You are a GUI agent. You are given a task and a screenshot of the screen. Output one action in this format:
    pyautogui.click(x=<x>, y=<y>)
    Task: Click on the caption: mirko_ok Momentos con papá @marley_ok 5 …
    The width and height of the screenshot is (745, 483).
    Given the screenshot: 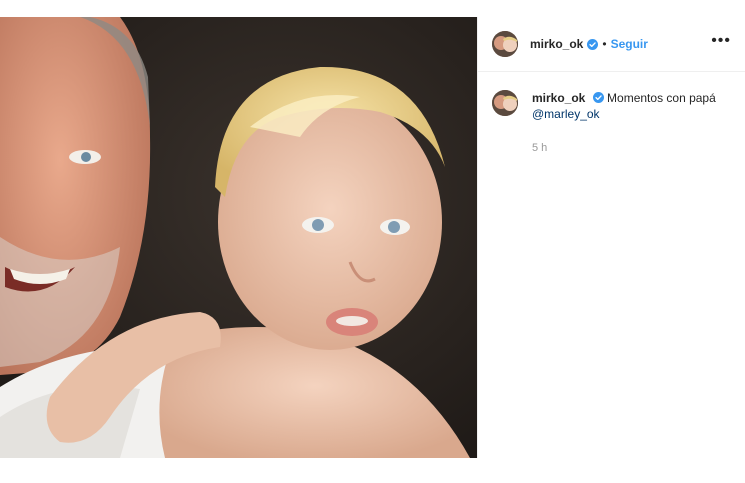 What is the action you would take?
    pyautogui.click(x=611, y=114)
    